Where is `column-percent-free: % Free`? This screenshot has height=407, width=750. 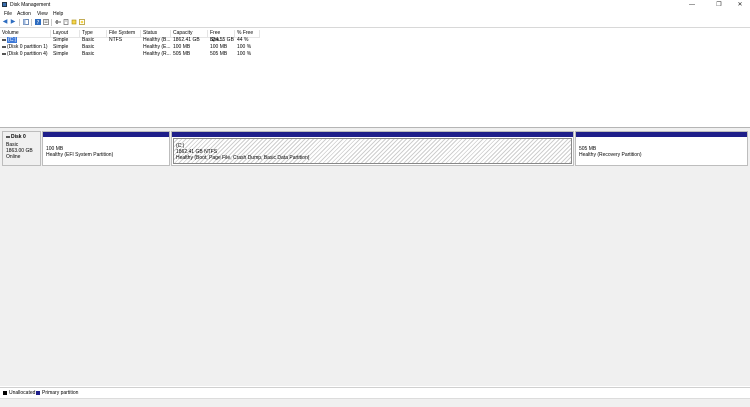
column-percent-free: % Free is located at coordinates (247, 33).